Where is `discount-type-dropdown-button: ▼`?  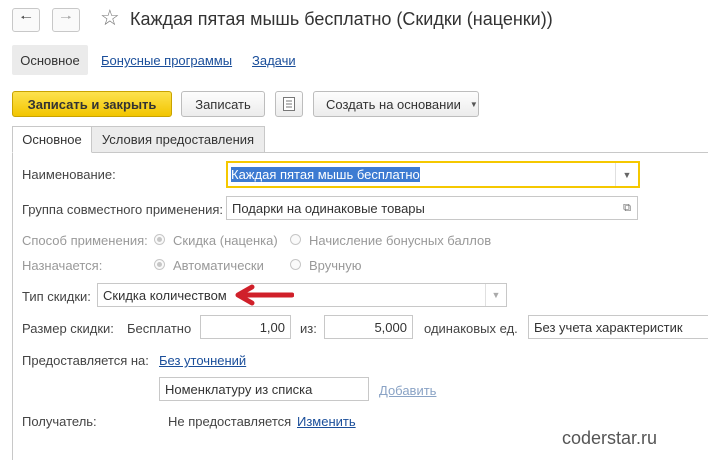 discount-type-dropdown-button: ▼ is located at coordinates (495, 295).